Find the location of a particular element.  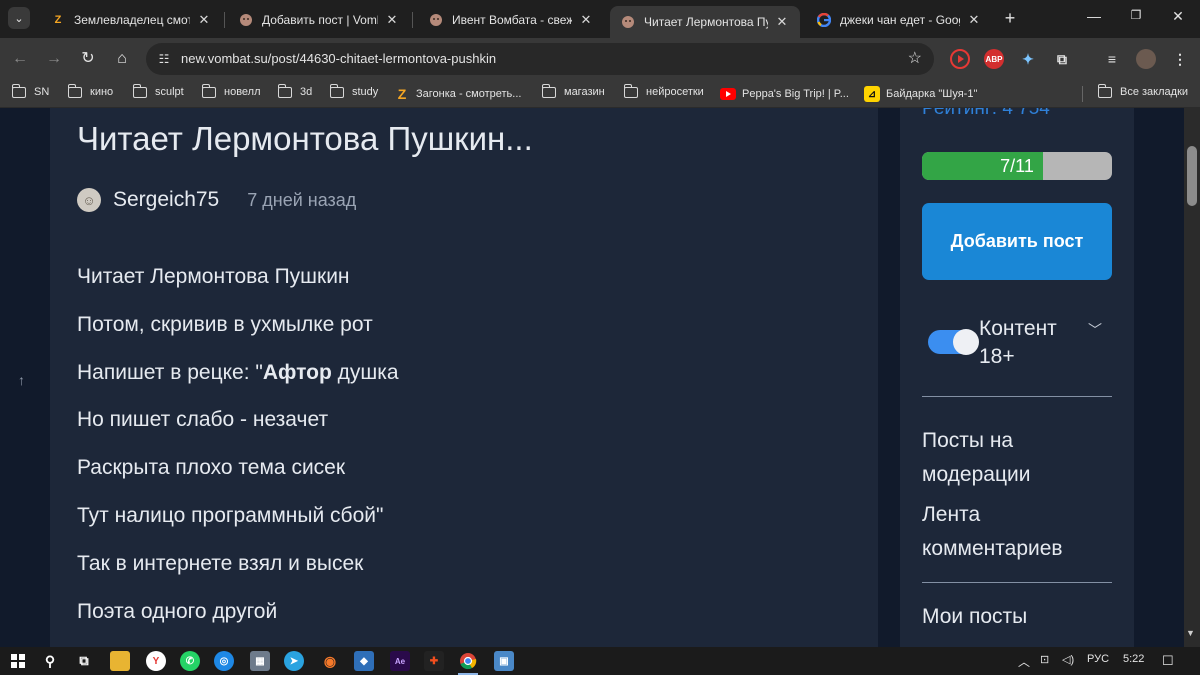

media-control-icon: ≡ is located at coordinates (1112, 59).